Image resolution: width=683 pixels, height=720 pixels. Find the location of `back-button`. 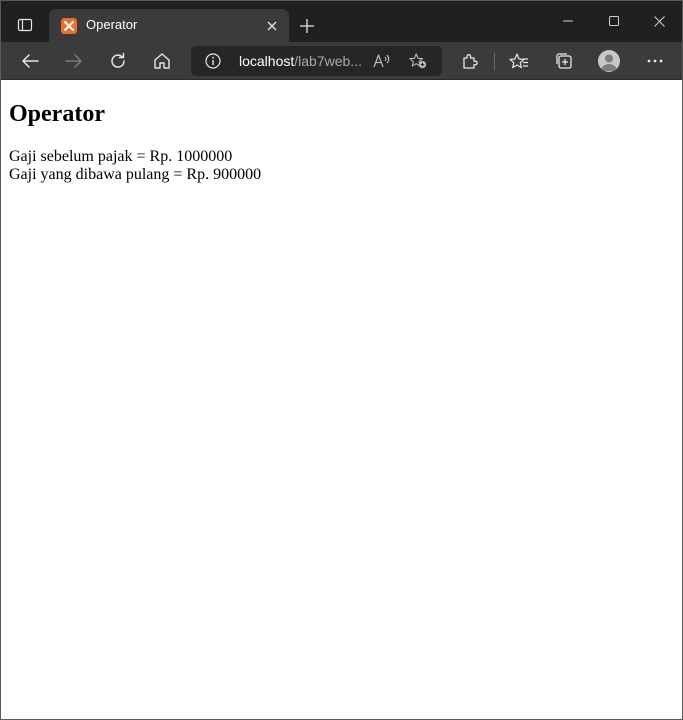

back-button is located at coordinates (30, 61).